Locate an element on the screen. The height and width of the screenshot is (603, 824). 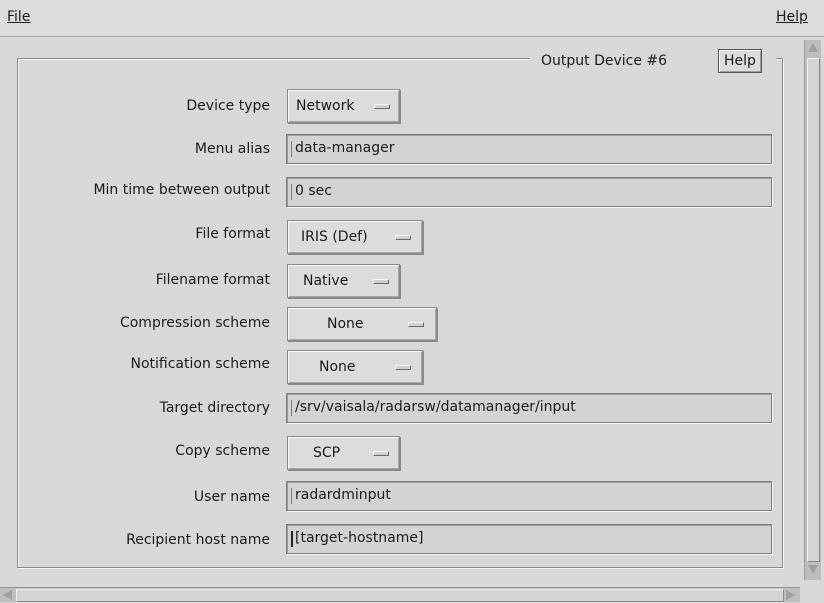
copy-scheme-label: Copy scheme is located at coordinates (222, 451).